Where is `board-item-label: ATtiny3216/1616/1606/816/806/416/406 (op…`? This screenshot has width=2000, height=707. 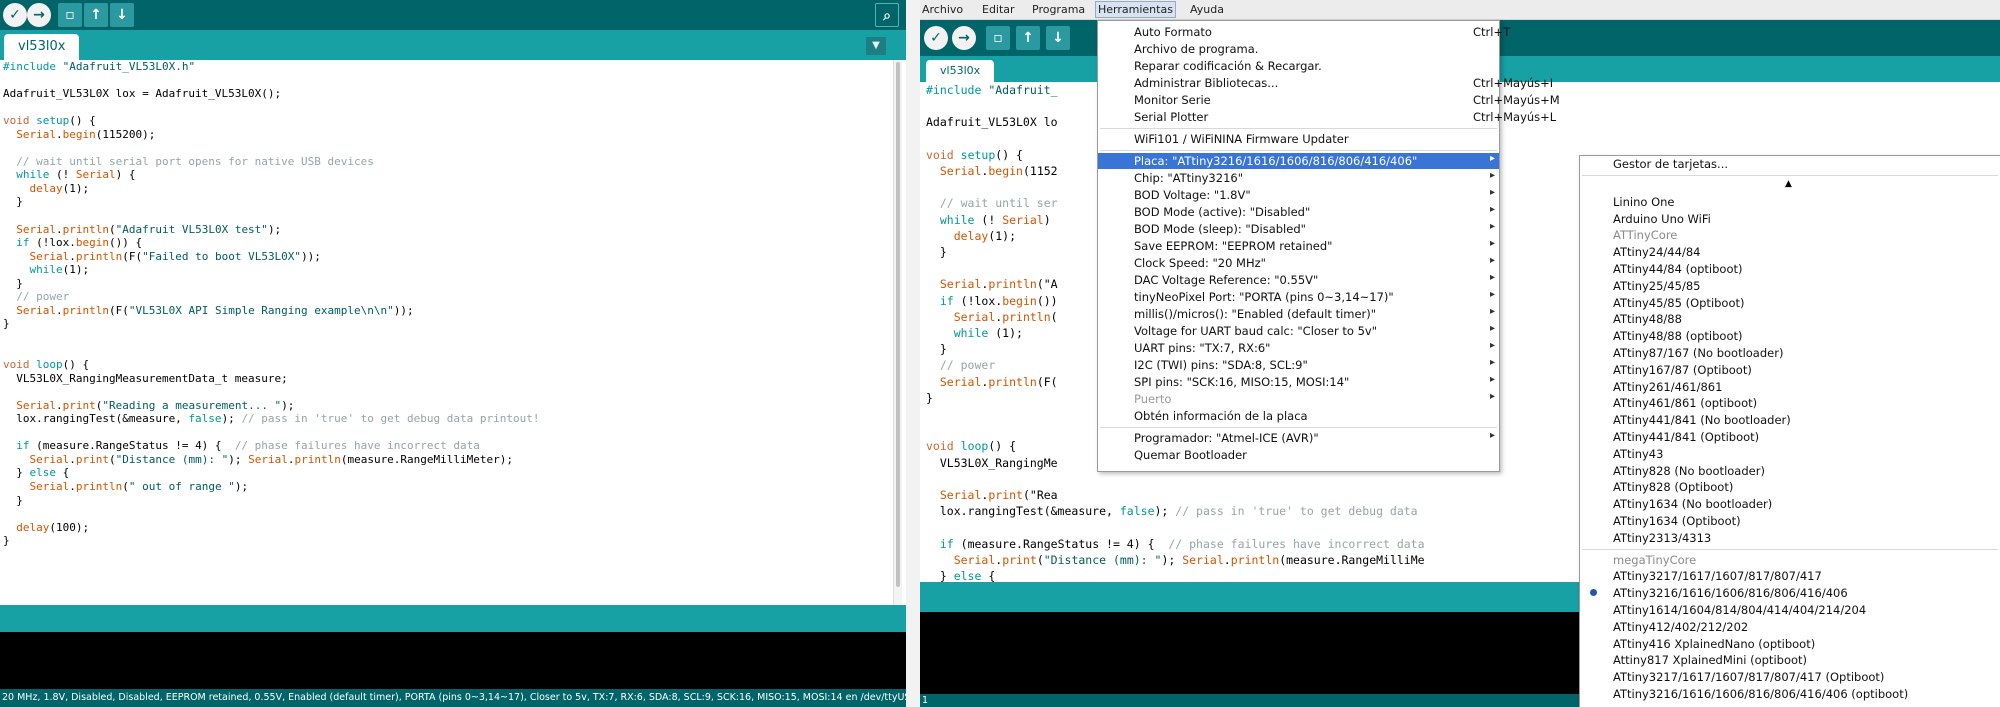
board-item-label: ATtiny3216/1616/1606/816/806/416/406 (op… is located at coordinates (1761, 694).